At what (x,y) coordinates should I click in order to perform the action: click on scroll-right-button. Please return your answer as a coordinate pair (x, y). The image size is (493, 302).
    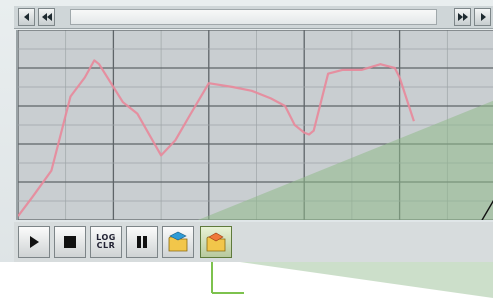
    Looking at the image, I should click on (482, 17).